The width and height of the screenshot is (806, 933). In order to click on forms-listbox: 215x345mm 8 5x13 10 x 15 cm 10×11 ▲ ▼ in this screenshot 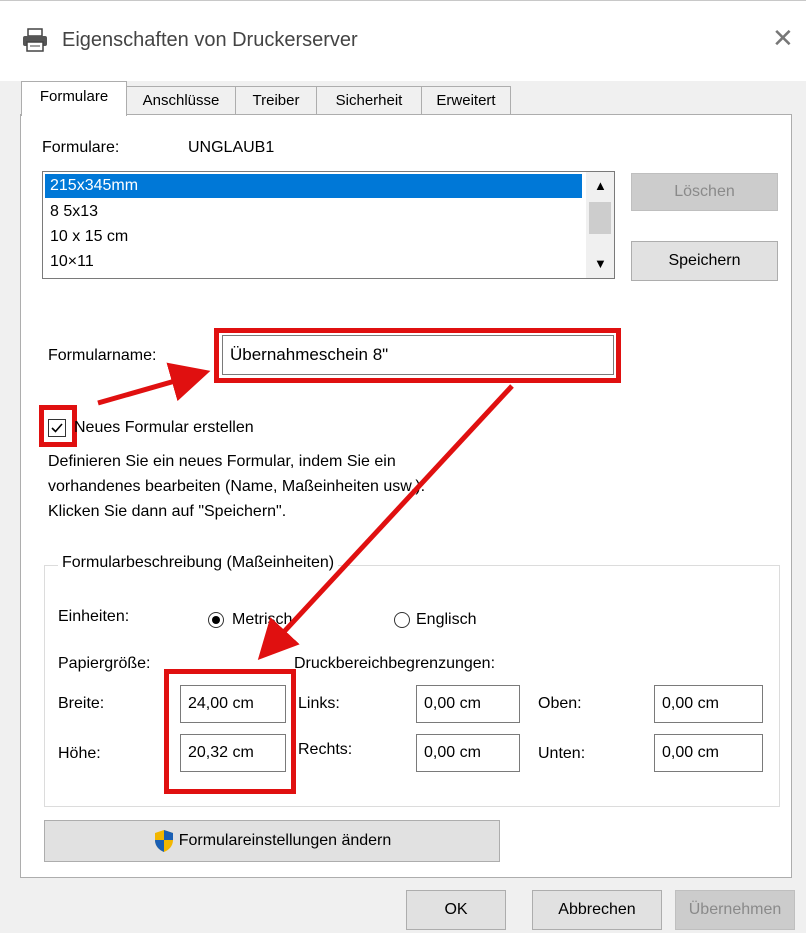, I will do `click(328, 225)`.